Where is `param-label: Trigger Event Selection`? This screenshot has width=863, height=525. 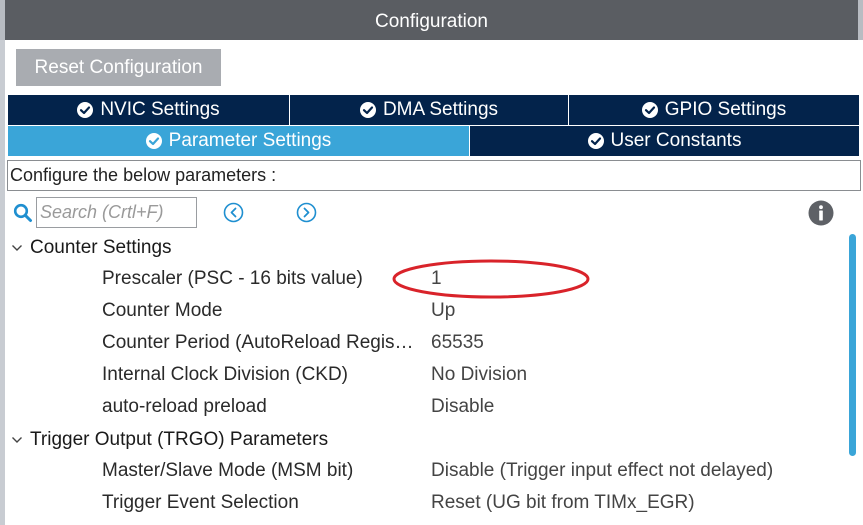
param-label: Trigger Event Selection is located at coordinates (200, 502).